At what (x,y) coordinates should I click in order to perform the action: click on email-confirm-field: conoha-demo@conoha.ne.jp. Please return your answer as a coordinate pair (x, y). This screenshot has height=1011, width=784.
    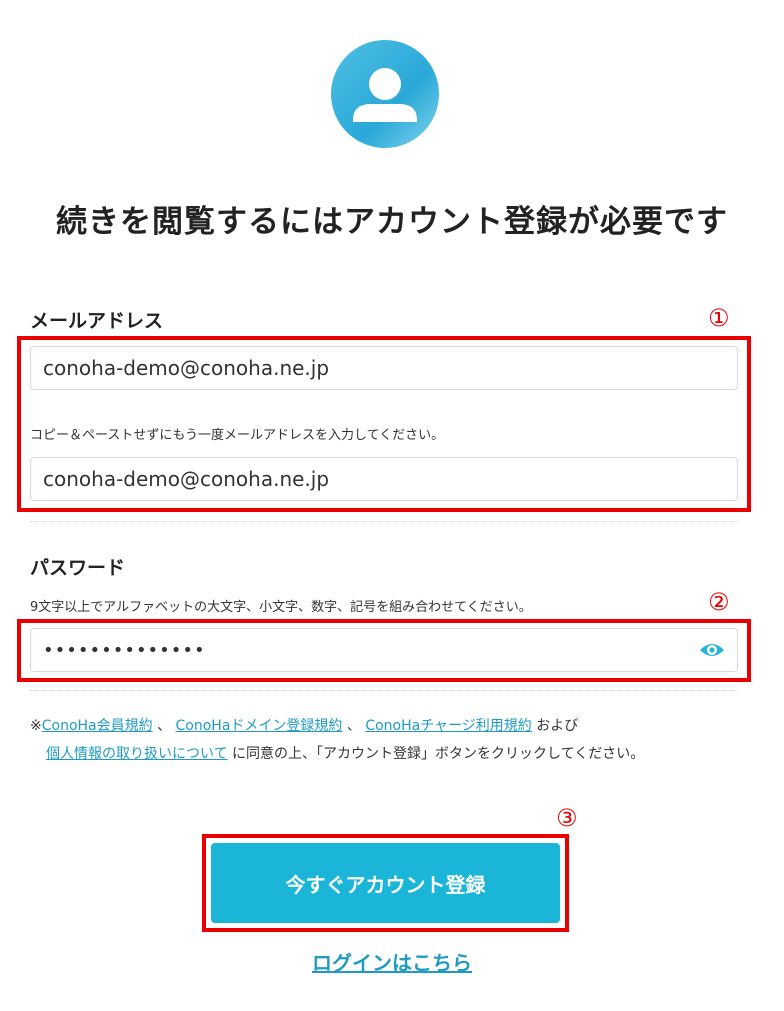
    Looking at the image, I should click on (384, 479).